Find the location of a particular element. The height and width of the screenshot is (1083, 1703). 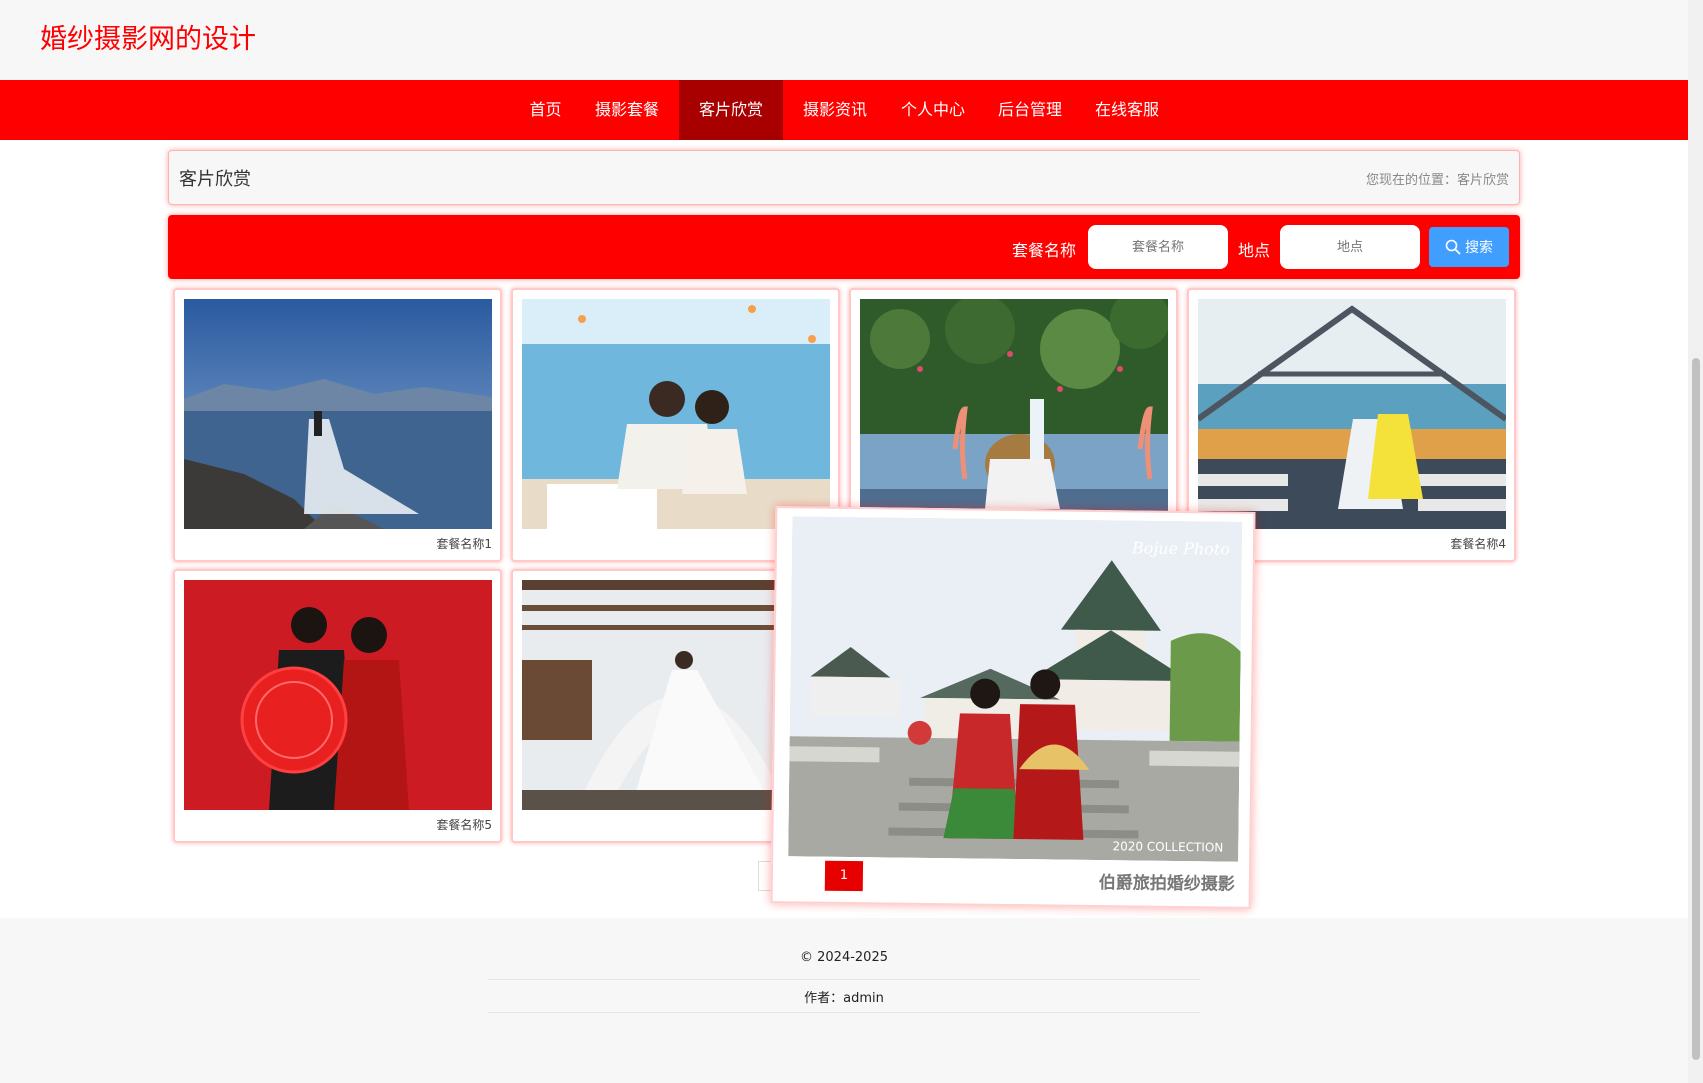

search-button-label: 搜索 is located at coordinates (1479, 248).